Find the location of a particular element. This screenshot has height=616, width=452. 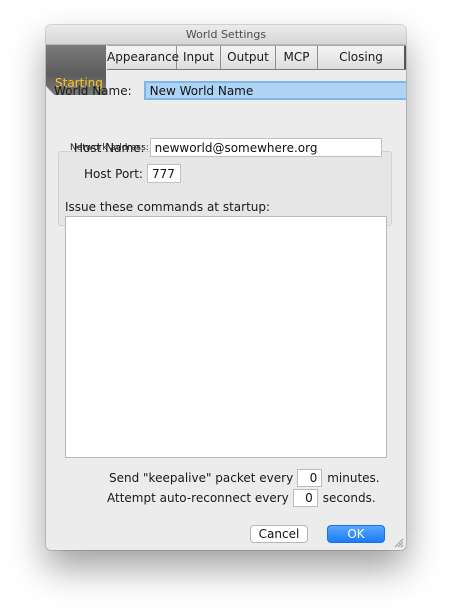

host-port-label: Host Port: is located at coordinates (113, 173).